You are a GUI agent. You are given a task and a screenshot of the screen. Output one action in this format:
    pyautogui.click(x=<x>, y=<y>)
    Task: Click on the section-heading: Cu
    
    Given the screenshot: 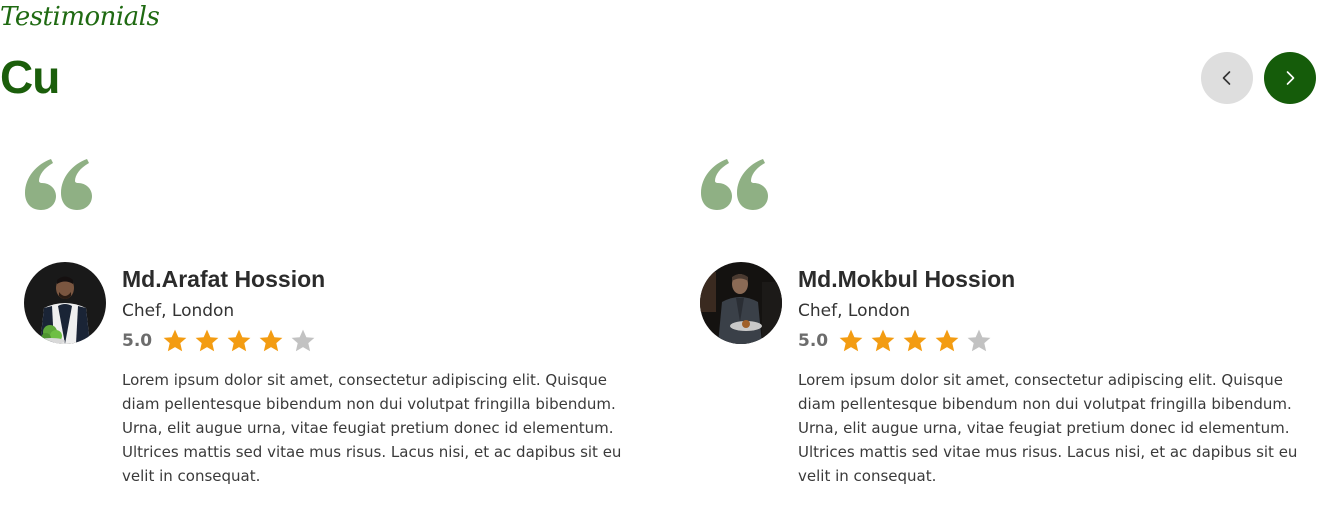 What is the action you would take?
    pyautogui.click(x=30, y=77)
    